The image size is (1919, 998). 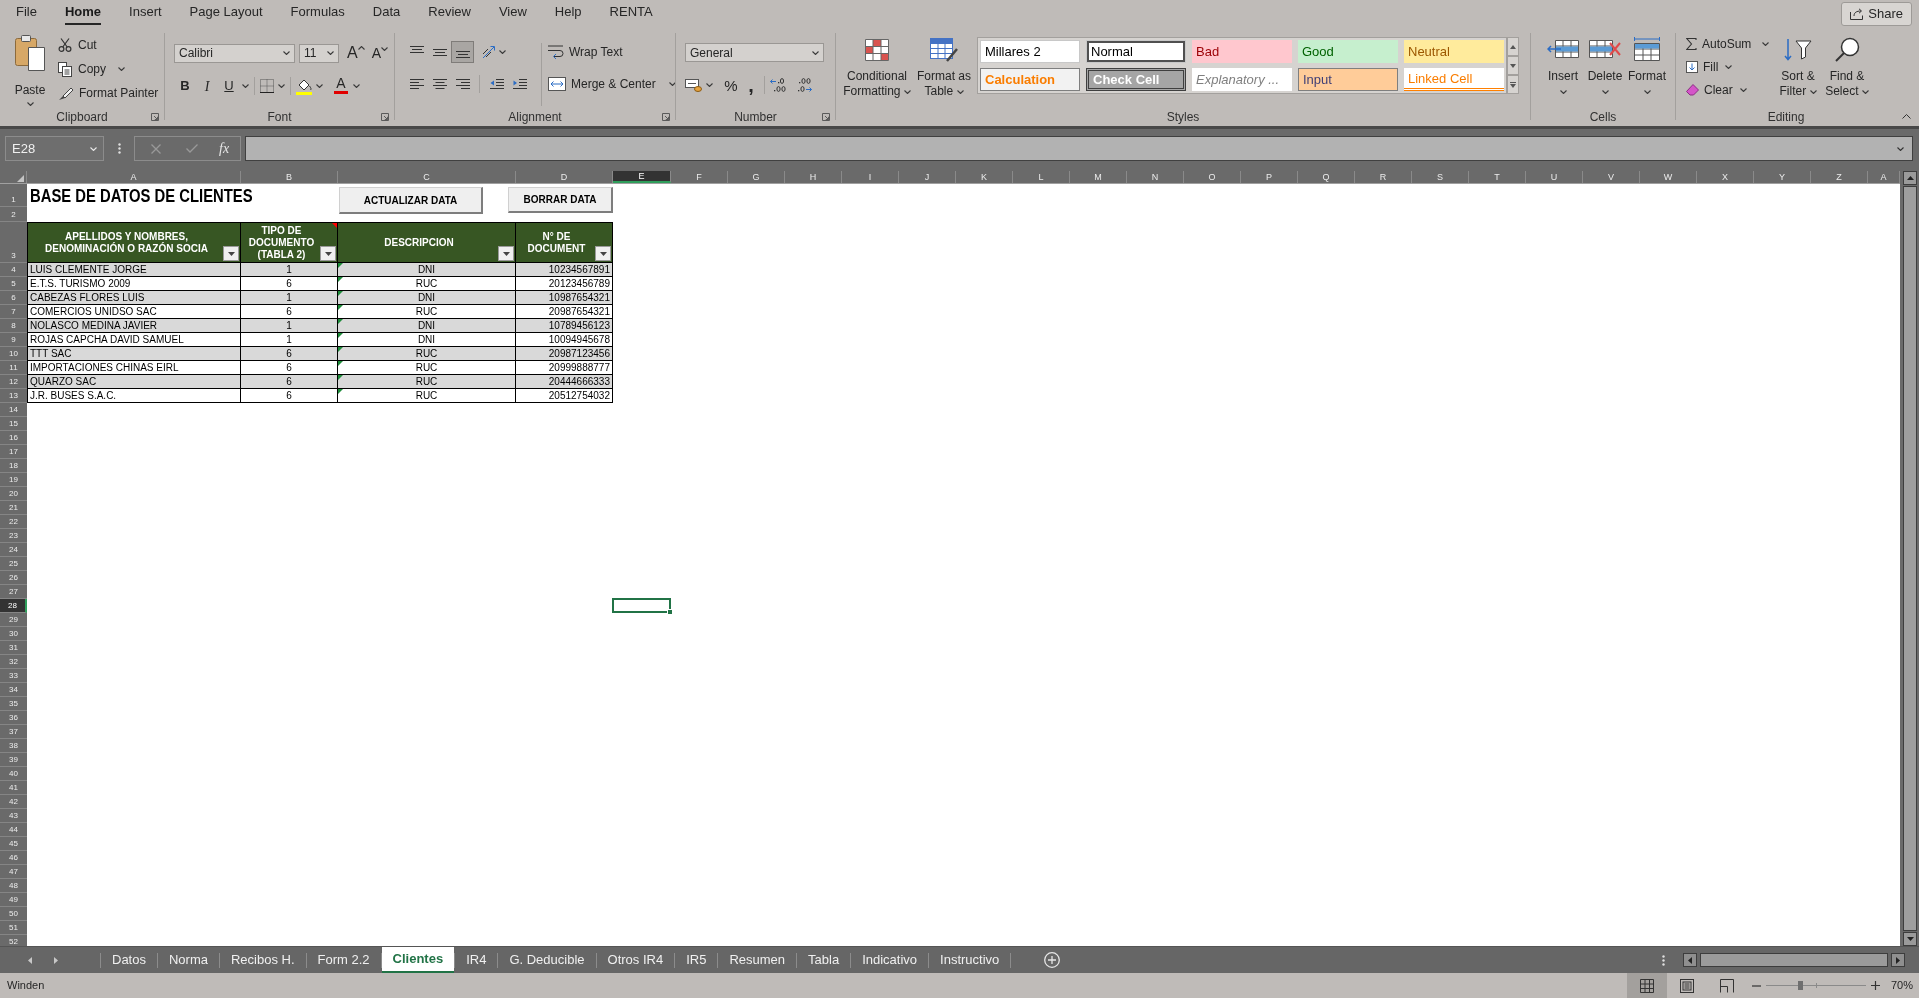 I want to click on sheet-button: ACTUALIZAR DATA, so click(x=411, y=200).